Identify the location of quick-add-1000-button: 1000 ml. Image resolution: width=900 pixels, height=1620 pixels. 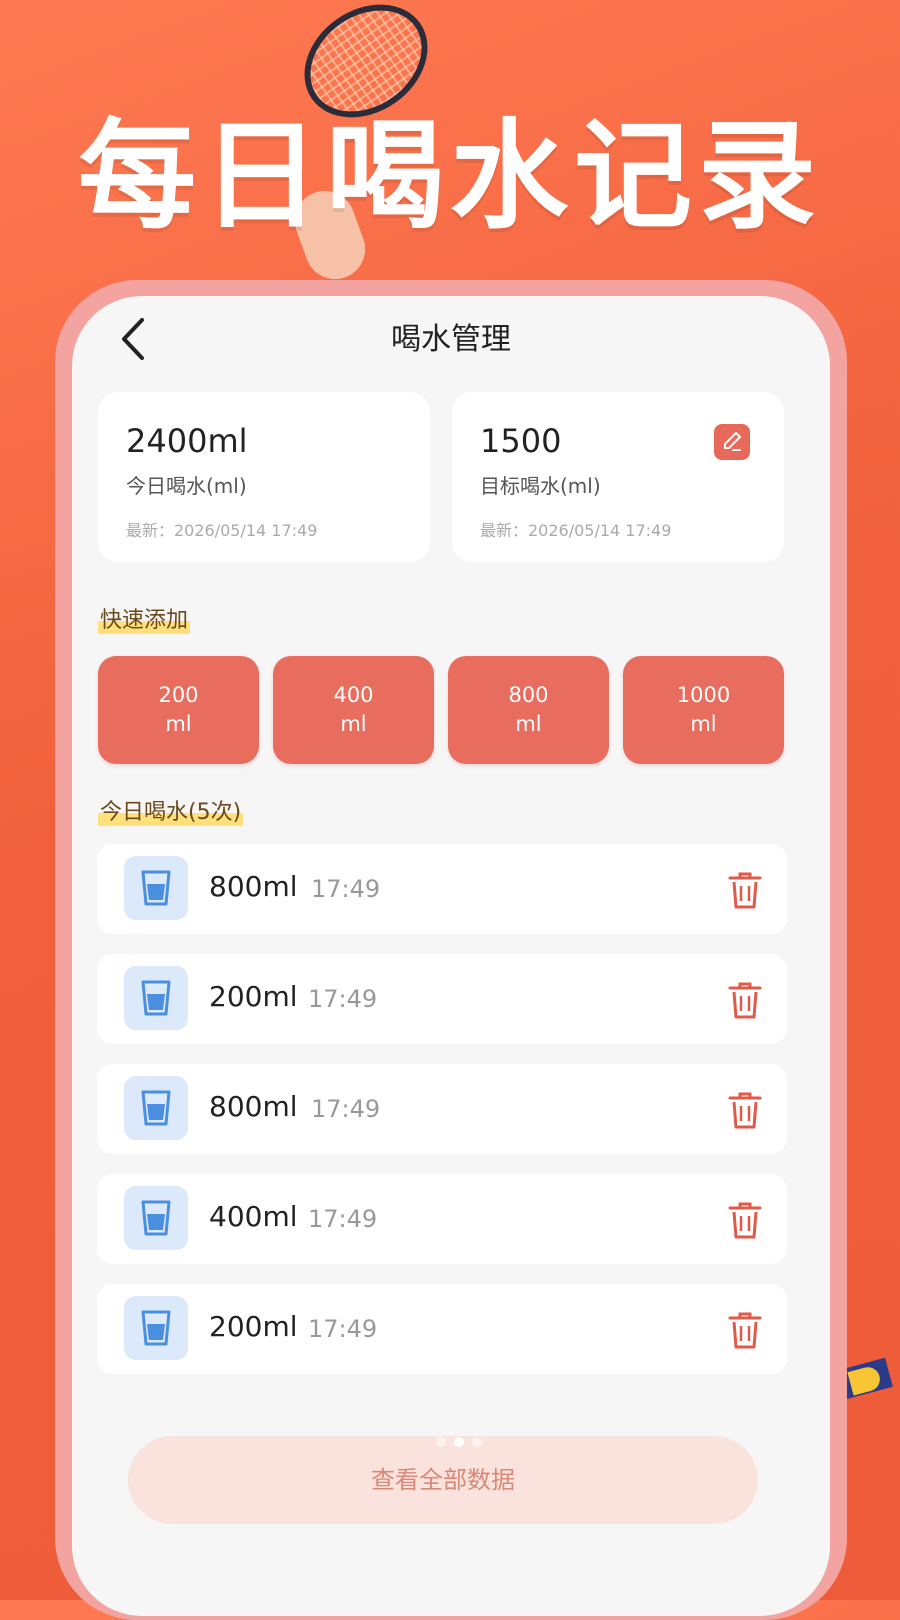
(703, 710).